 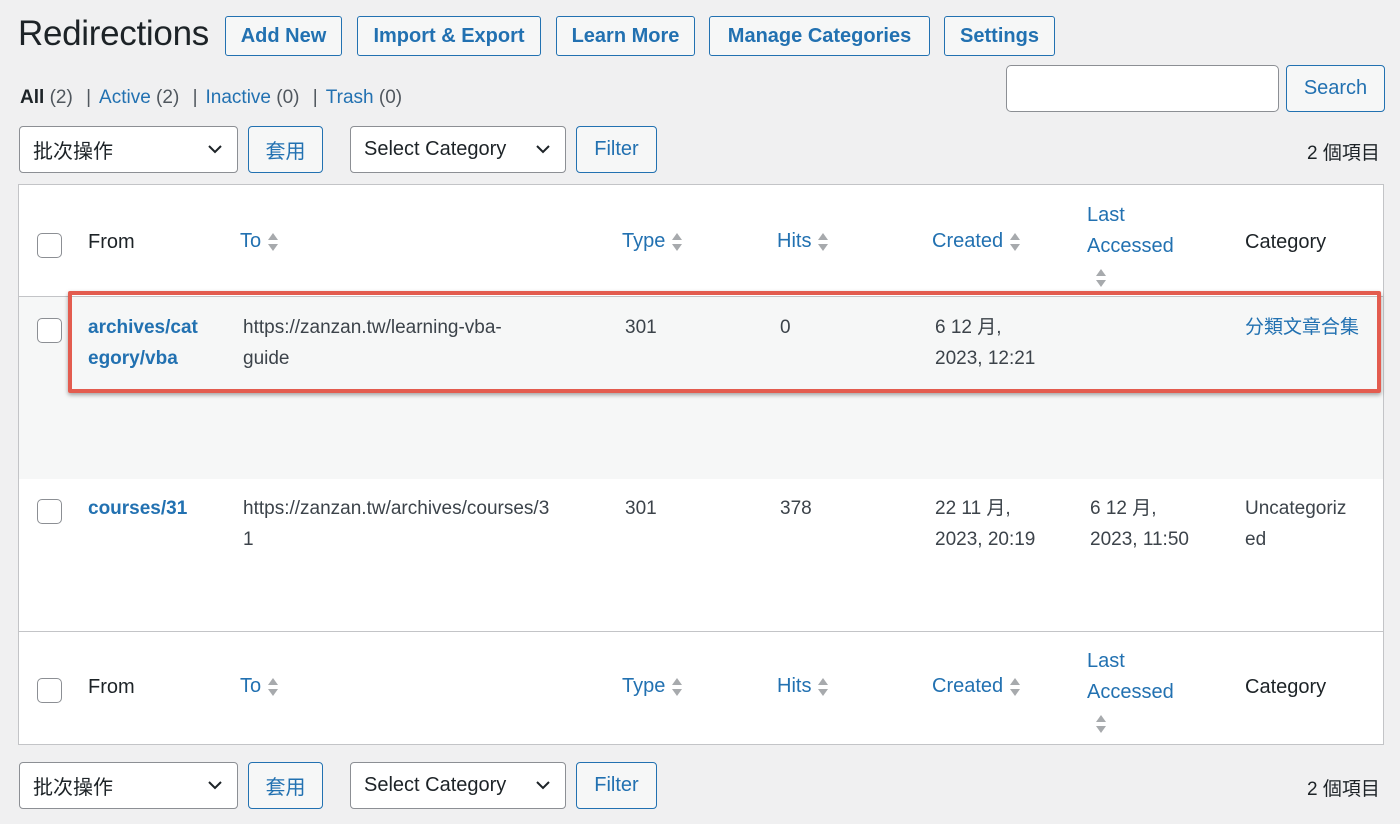 I want to click on filter-trash-count: (0), so click(x=390, y=97).